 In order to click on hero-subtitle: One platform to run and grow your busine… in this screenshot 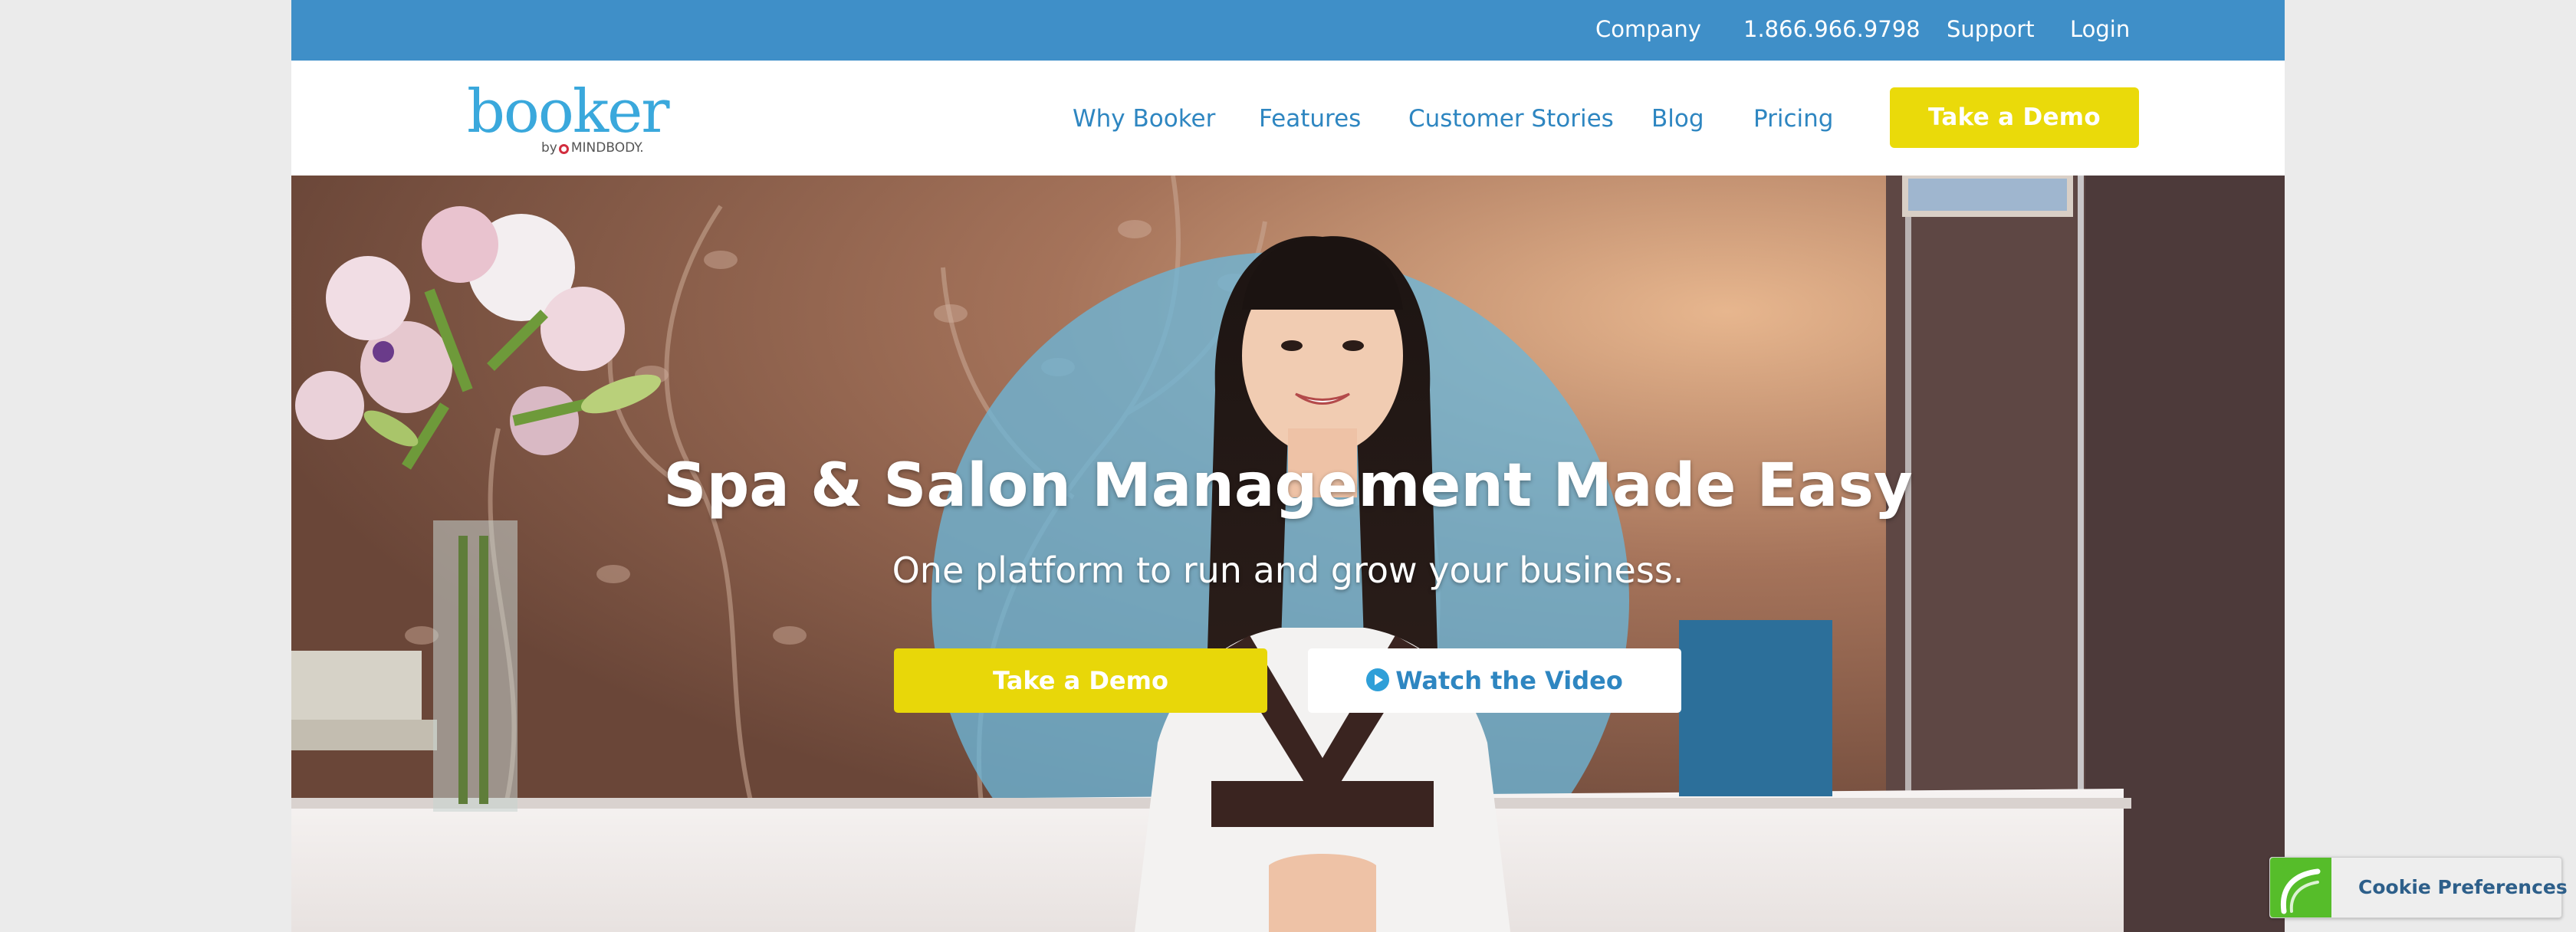, I will do `click(1288, 570)`.